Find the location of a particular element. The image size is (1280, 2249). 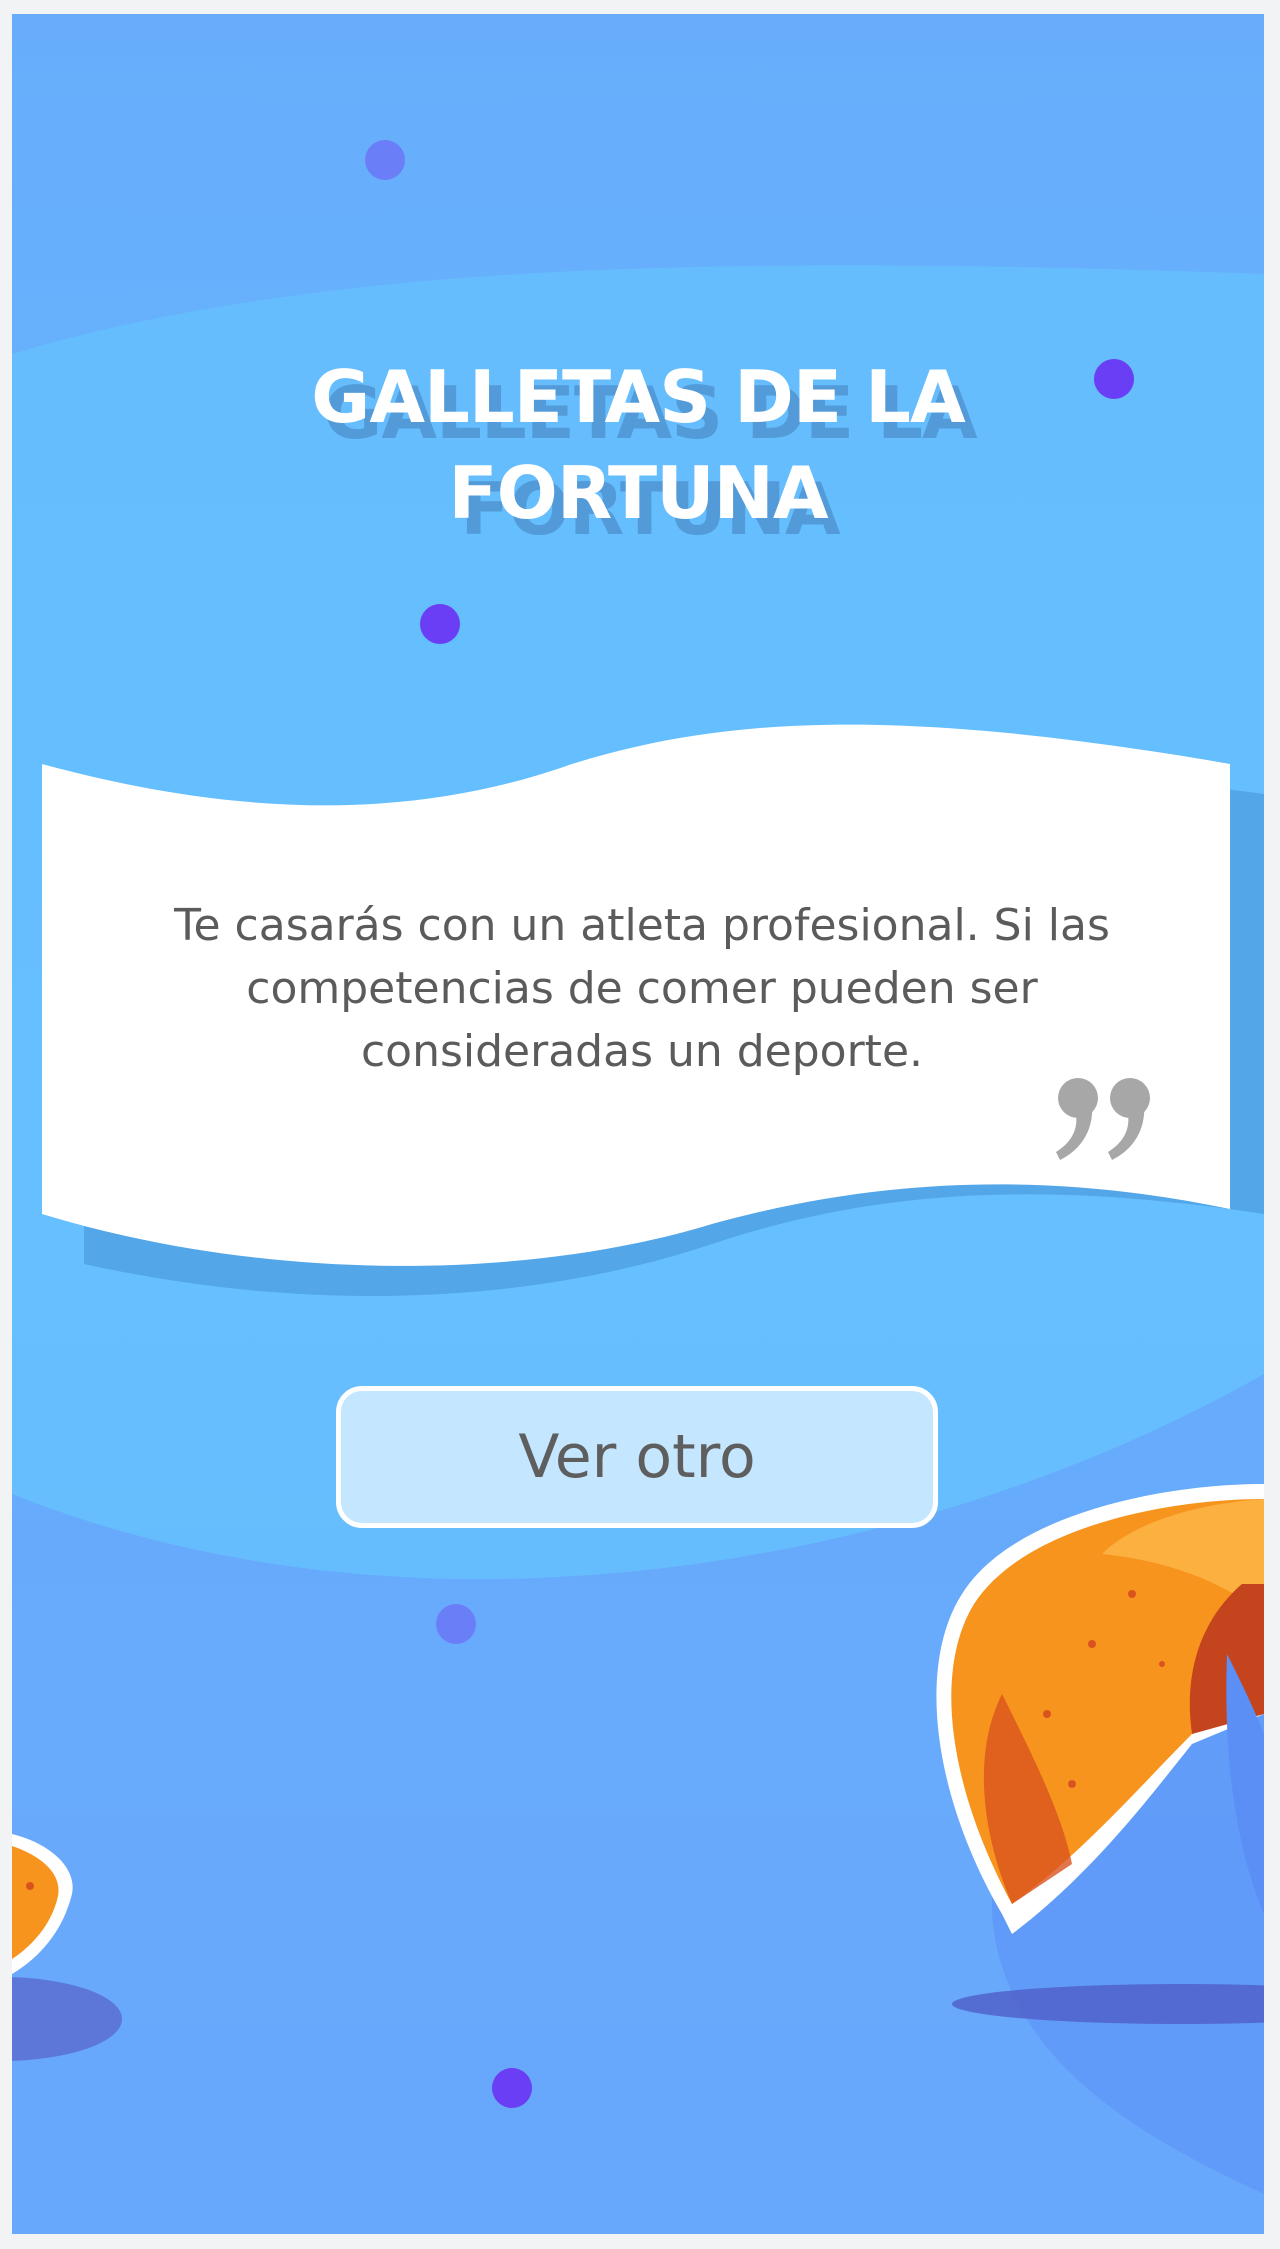

header: GALLETAS DE LA FORTUNA is located at coordinates (638, 445).